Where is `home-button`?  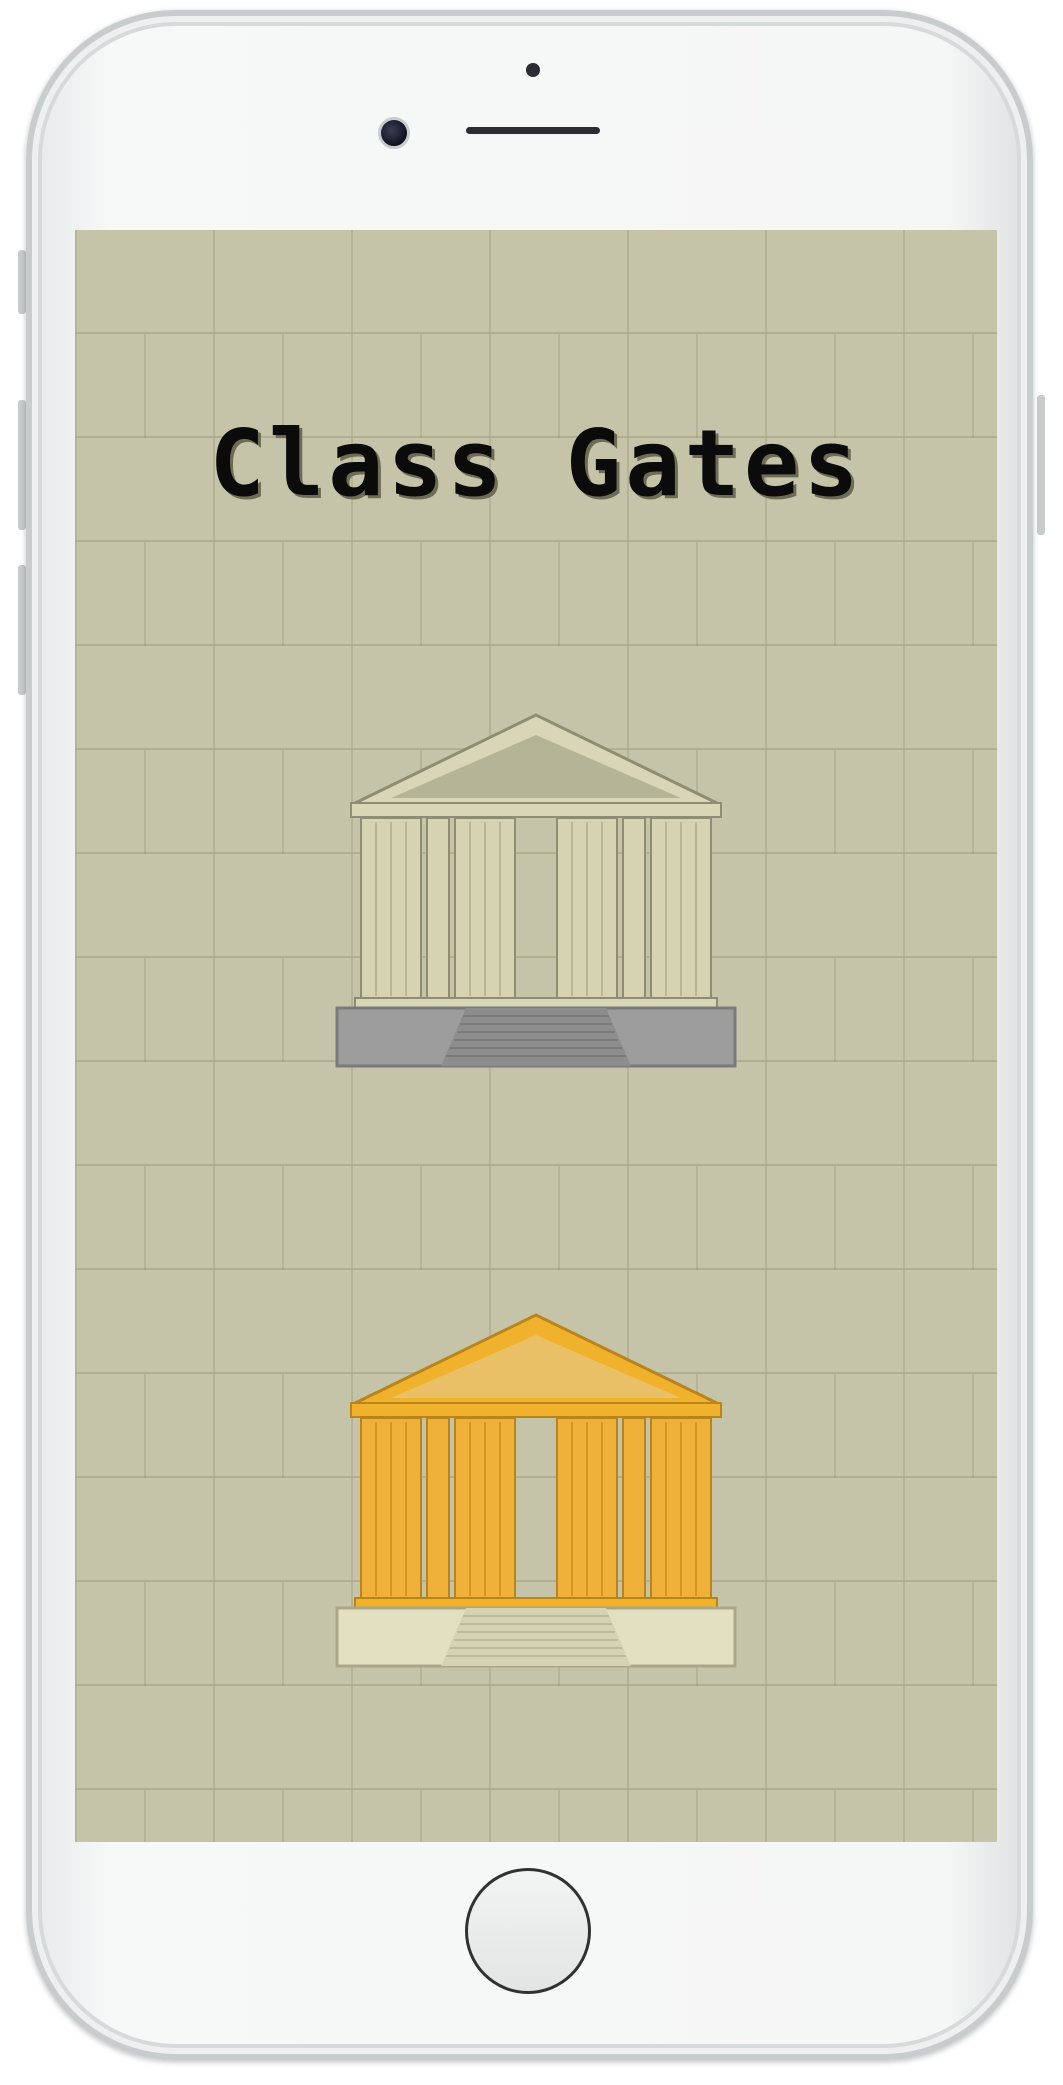
home-button is located at coordinates (528, 1931).